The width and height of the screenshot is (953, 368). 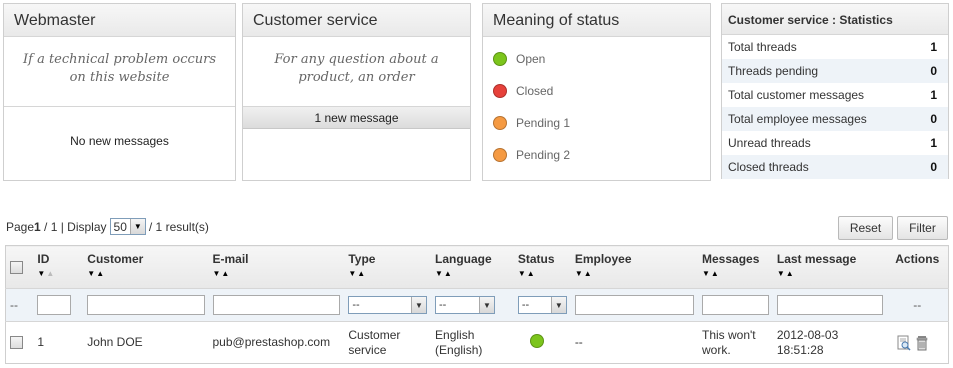 What do you see at coordinates (773, 71) in the screenshot?
I see `stat-label: Threads pending` at bounding box center [773, 71].